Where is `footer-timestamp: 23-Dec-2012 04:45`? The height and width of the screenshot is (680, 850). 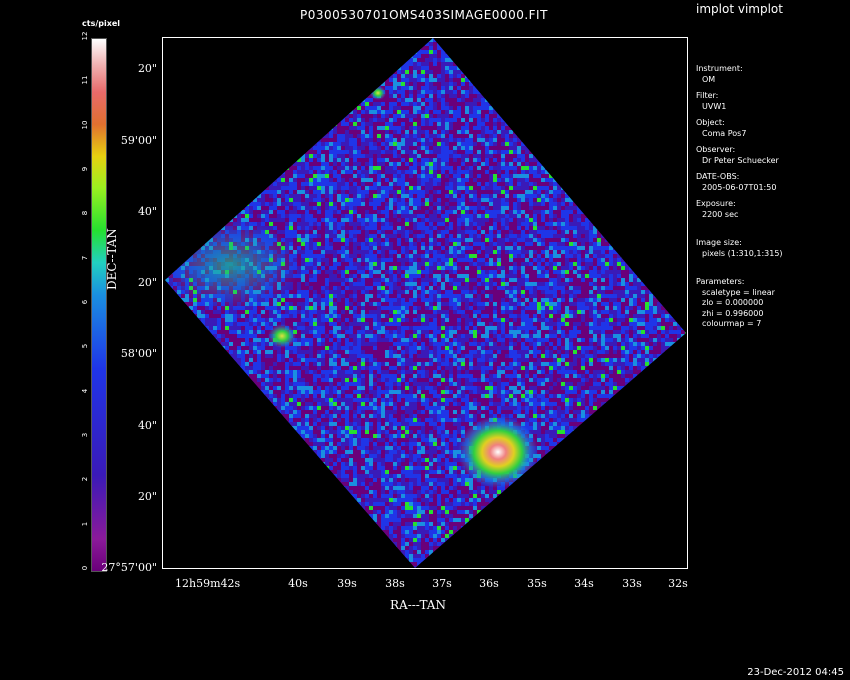
footer-timestamp: 23-Dec-2012 04:45 is located at coordinates (795, 672).